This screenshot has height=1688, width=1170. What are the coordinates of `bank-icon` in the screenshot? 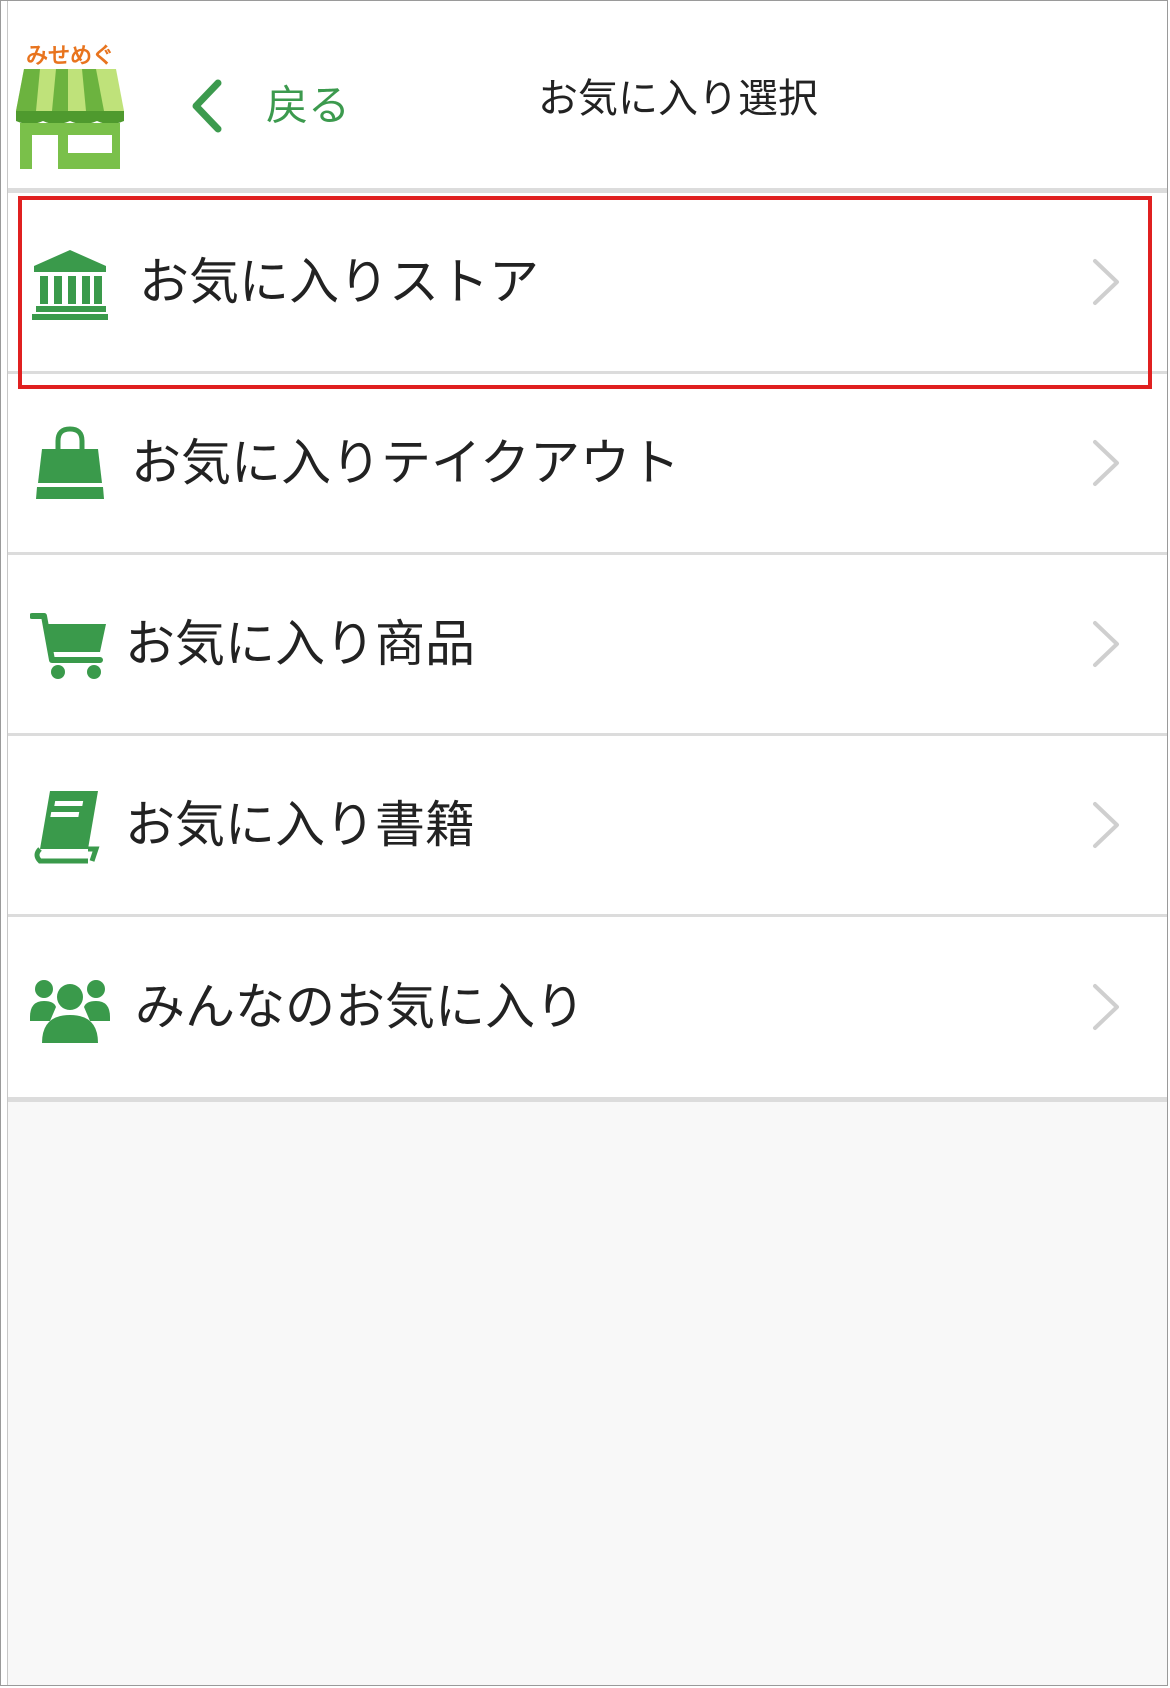 It's located at (70, 285).